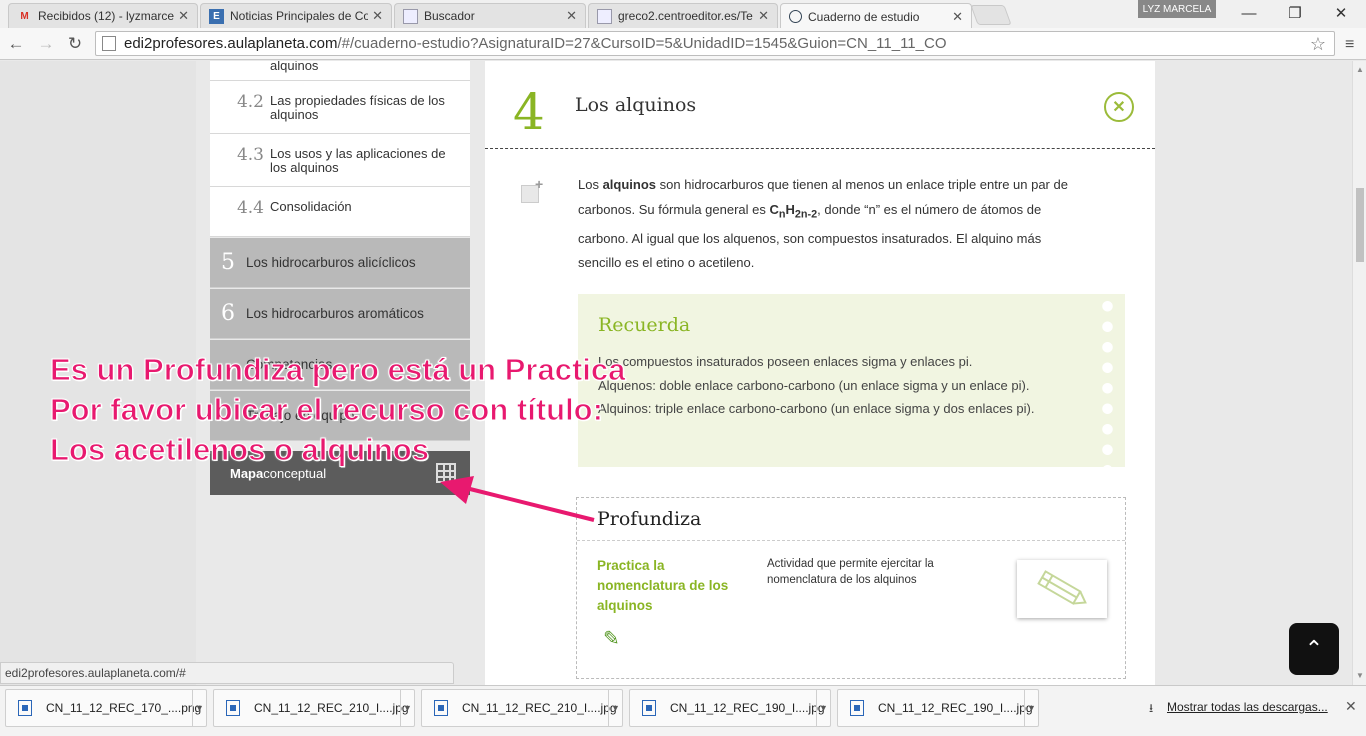 The image size is (1366, 736). Describe the element at coordinates (16, 44) in the screenshot. I see `back-arrow-icon: ←` at that location.